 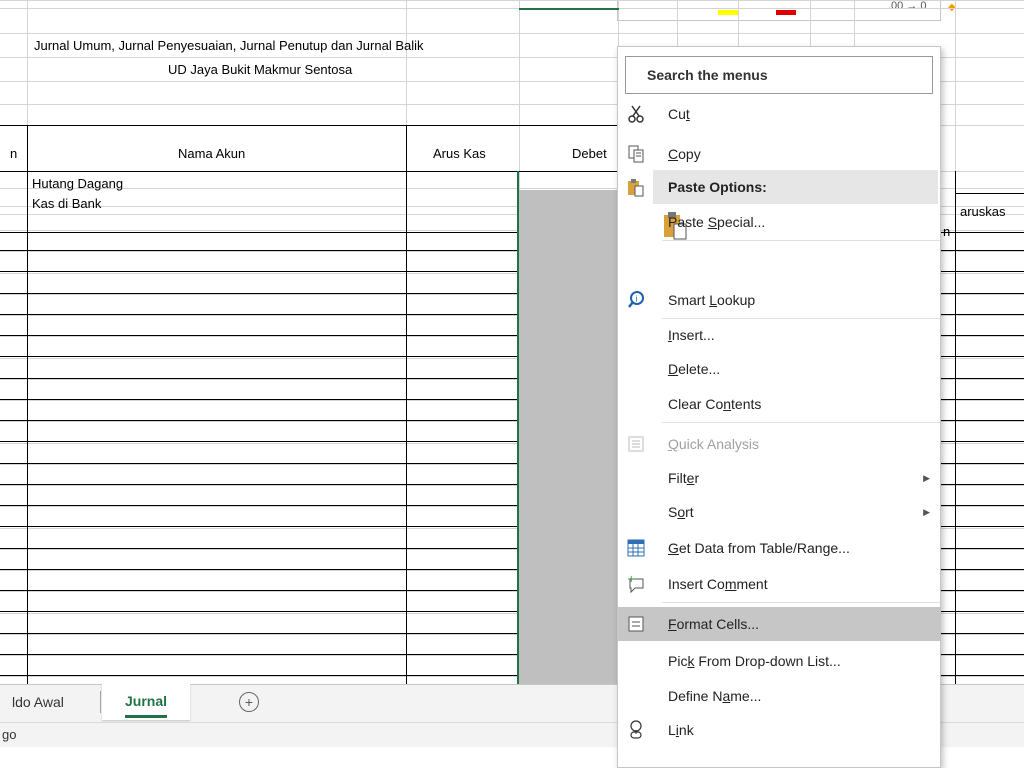 I want to click on highlight-color-swatch, so click(x=728, y=12).